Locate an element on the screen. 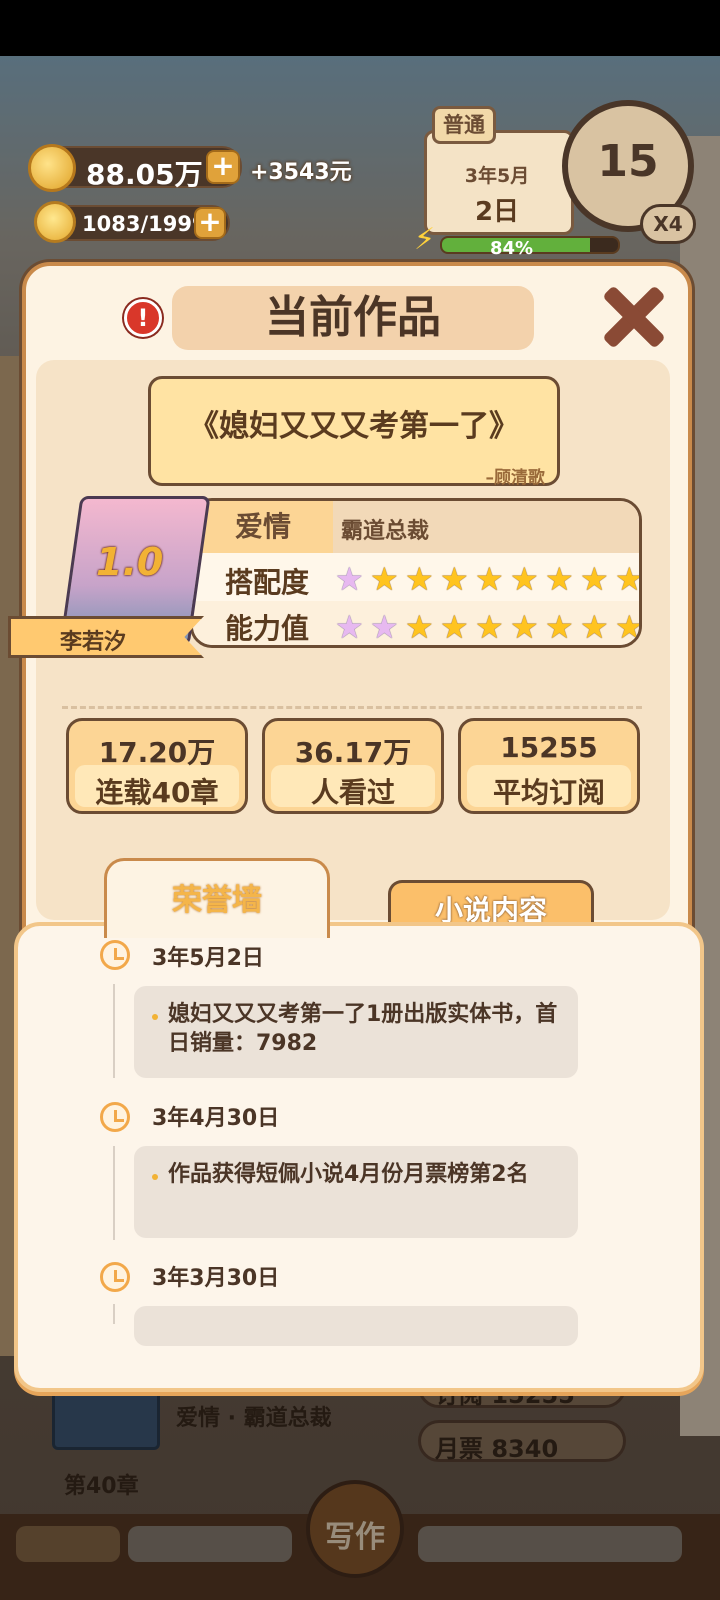 The height and width of the screenshot is (1600, 720). tab-honor-wall-label: 荣誉墙 is located at coordinates (217, 900).